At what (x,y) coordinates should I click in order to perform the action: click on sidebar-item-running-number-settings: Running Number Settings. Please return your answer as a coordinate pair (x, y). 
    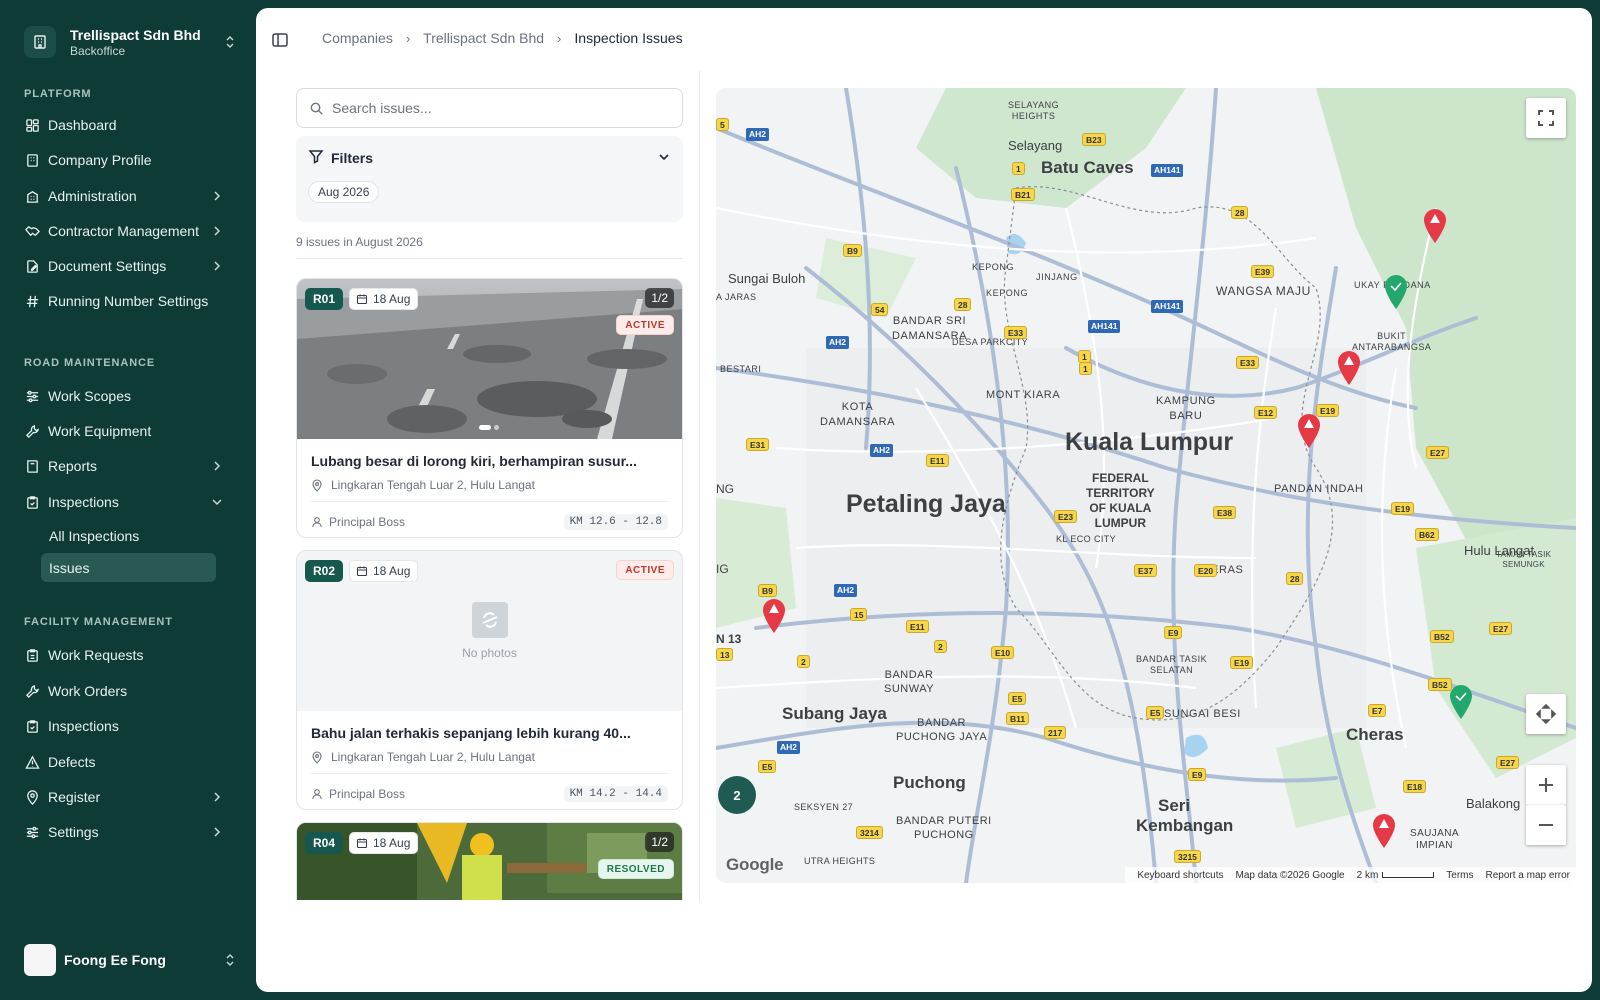
    Looking at the image, I should click on (128, 301).